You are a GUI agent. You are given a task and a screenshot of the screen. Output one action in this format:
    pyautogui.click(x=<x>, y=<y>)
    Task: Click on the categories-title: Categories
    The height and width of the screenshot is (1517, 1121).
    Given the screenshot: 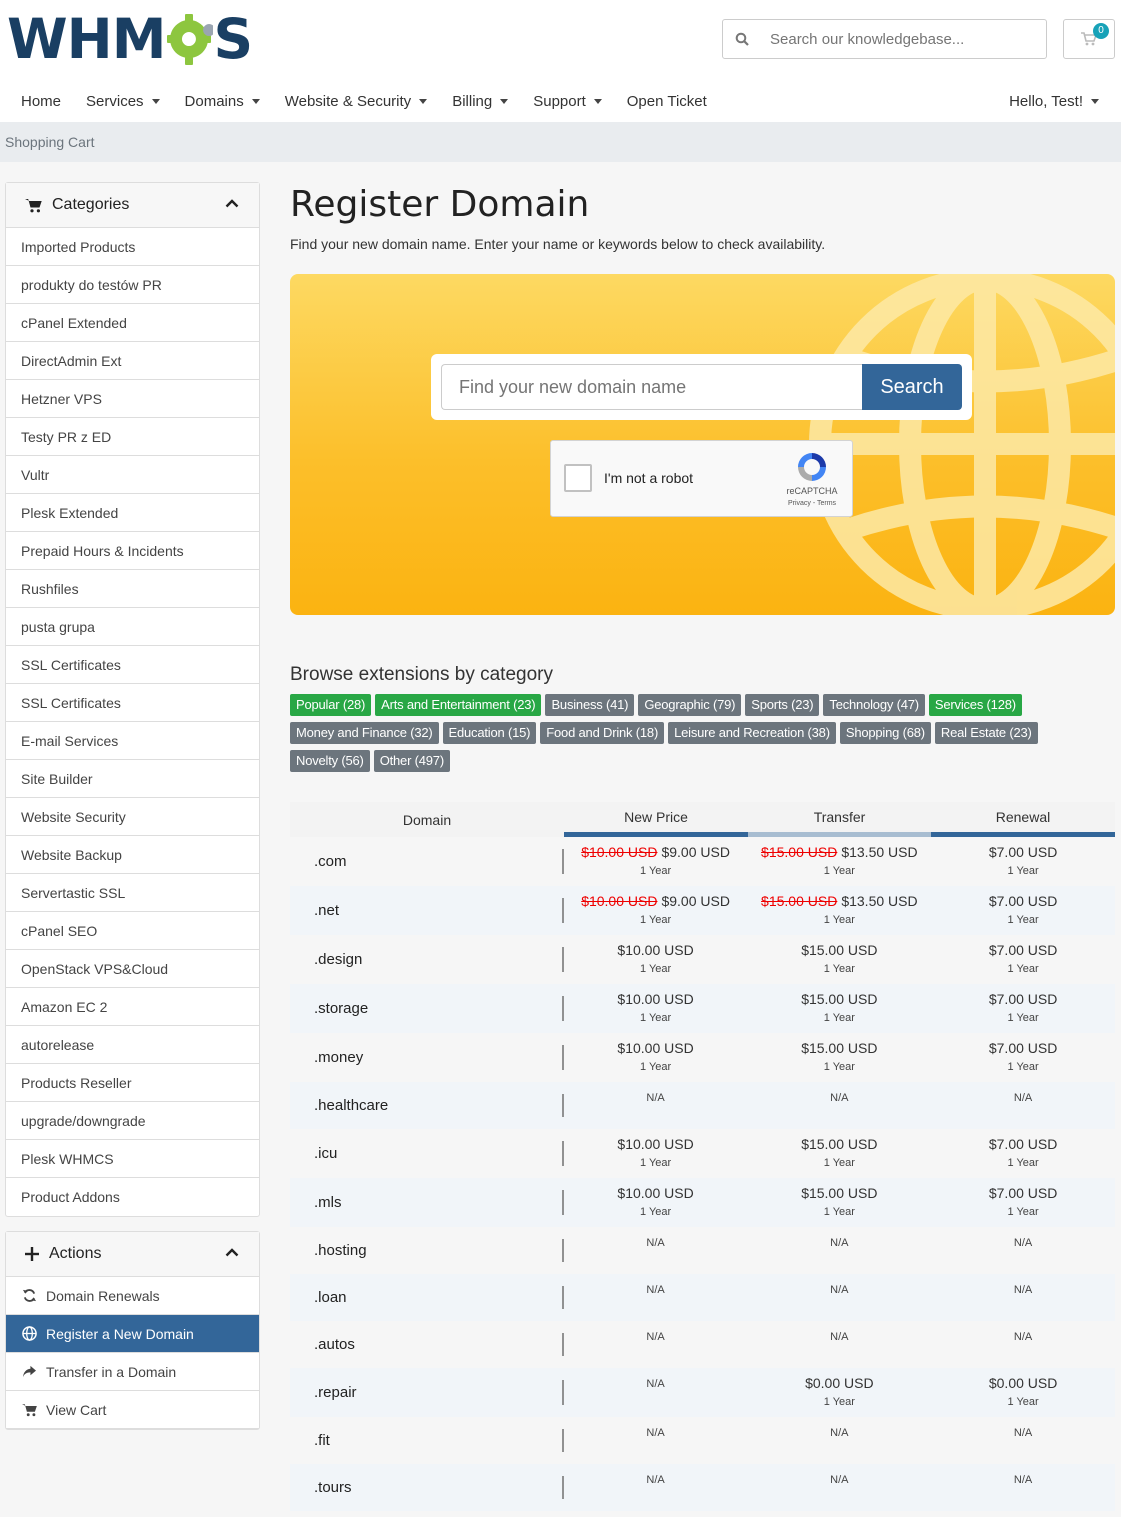 What is the action you would take?
    pyautogui.click(x=91, y=204)
    